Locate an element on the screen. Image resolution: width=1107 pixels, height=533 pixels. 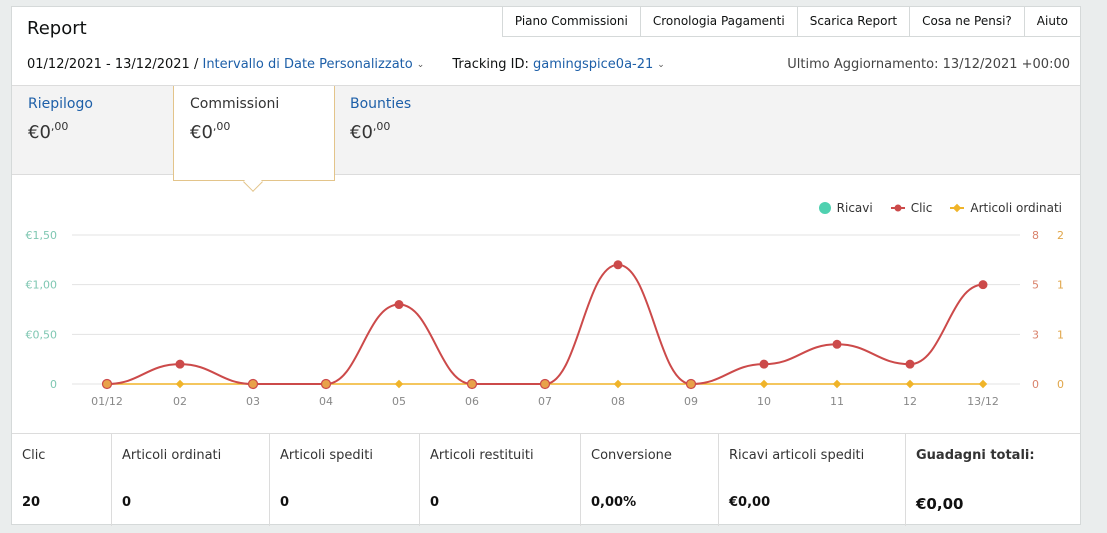
y-right-clic-tick: 8 is located at coordinates (1035, 235).